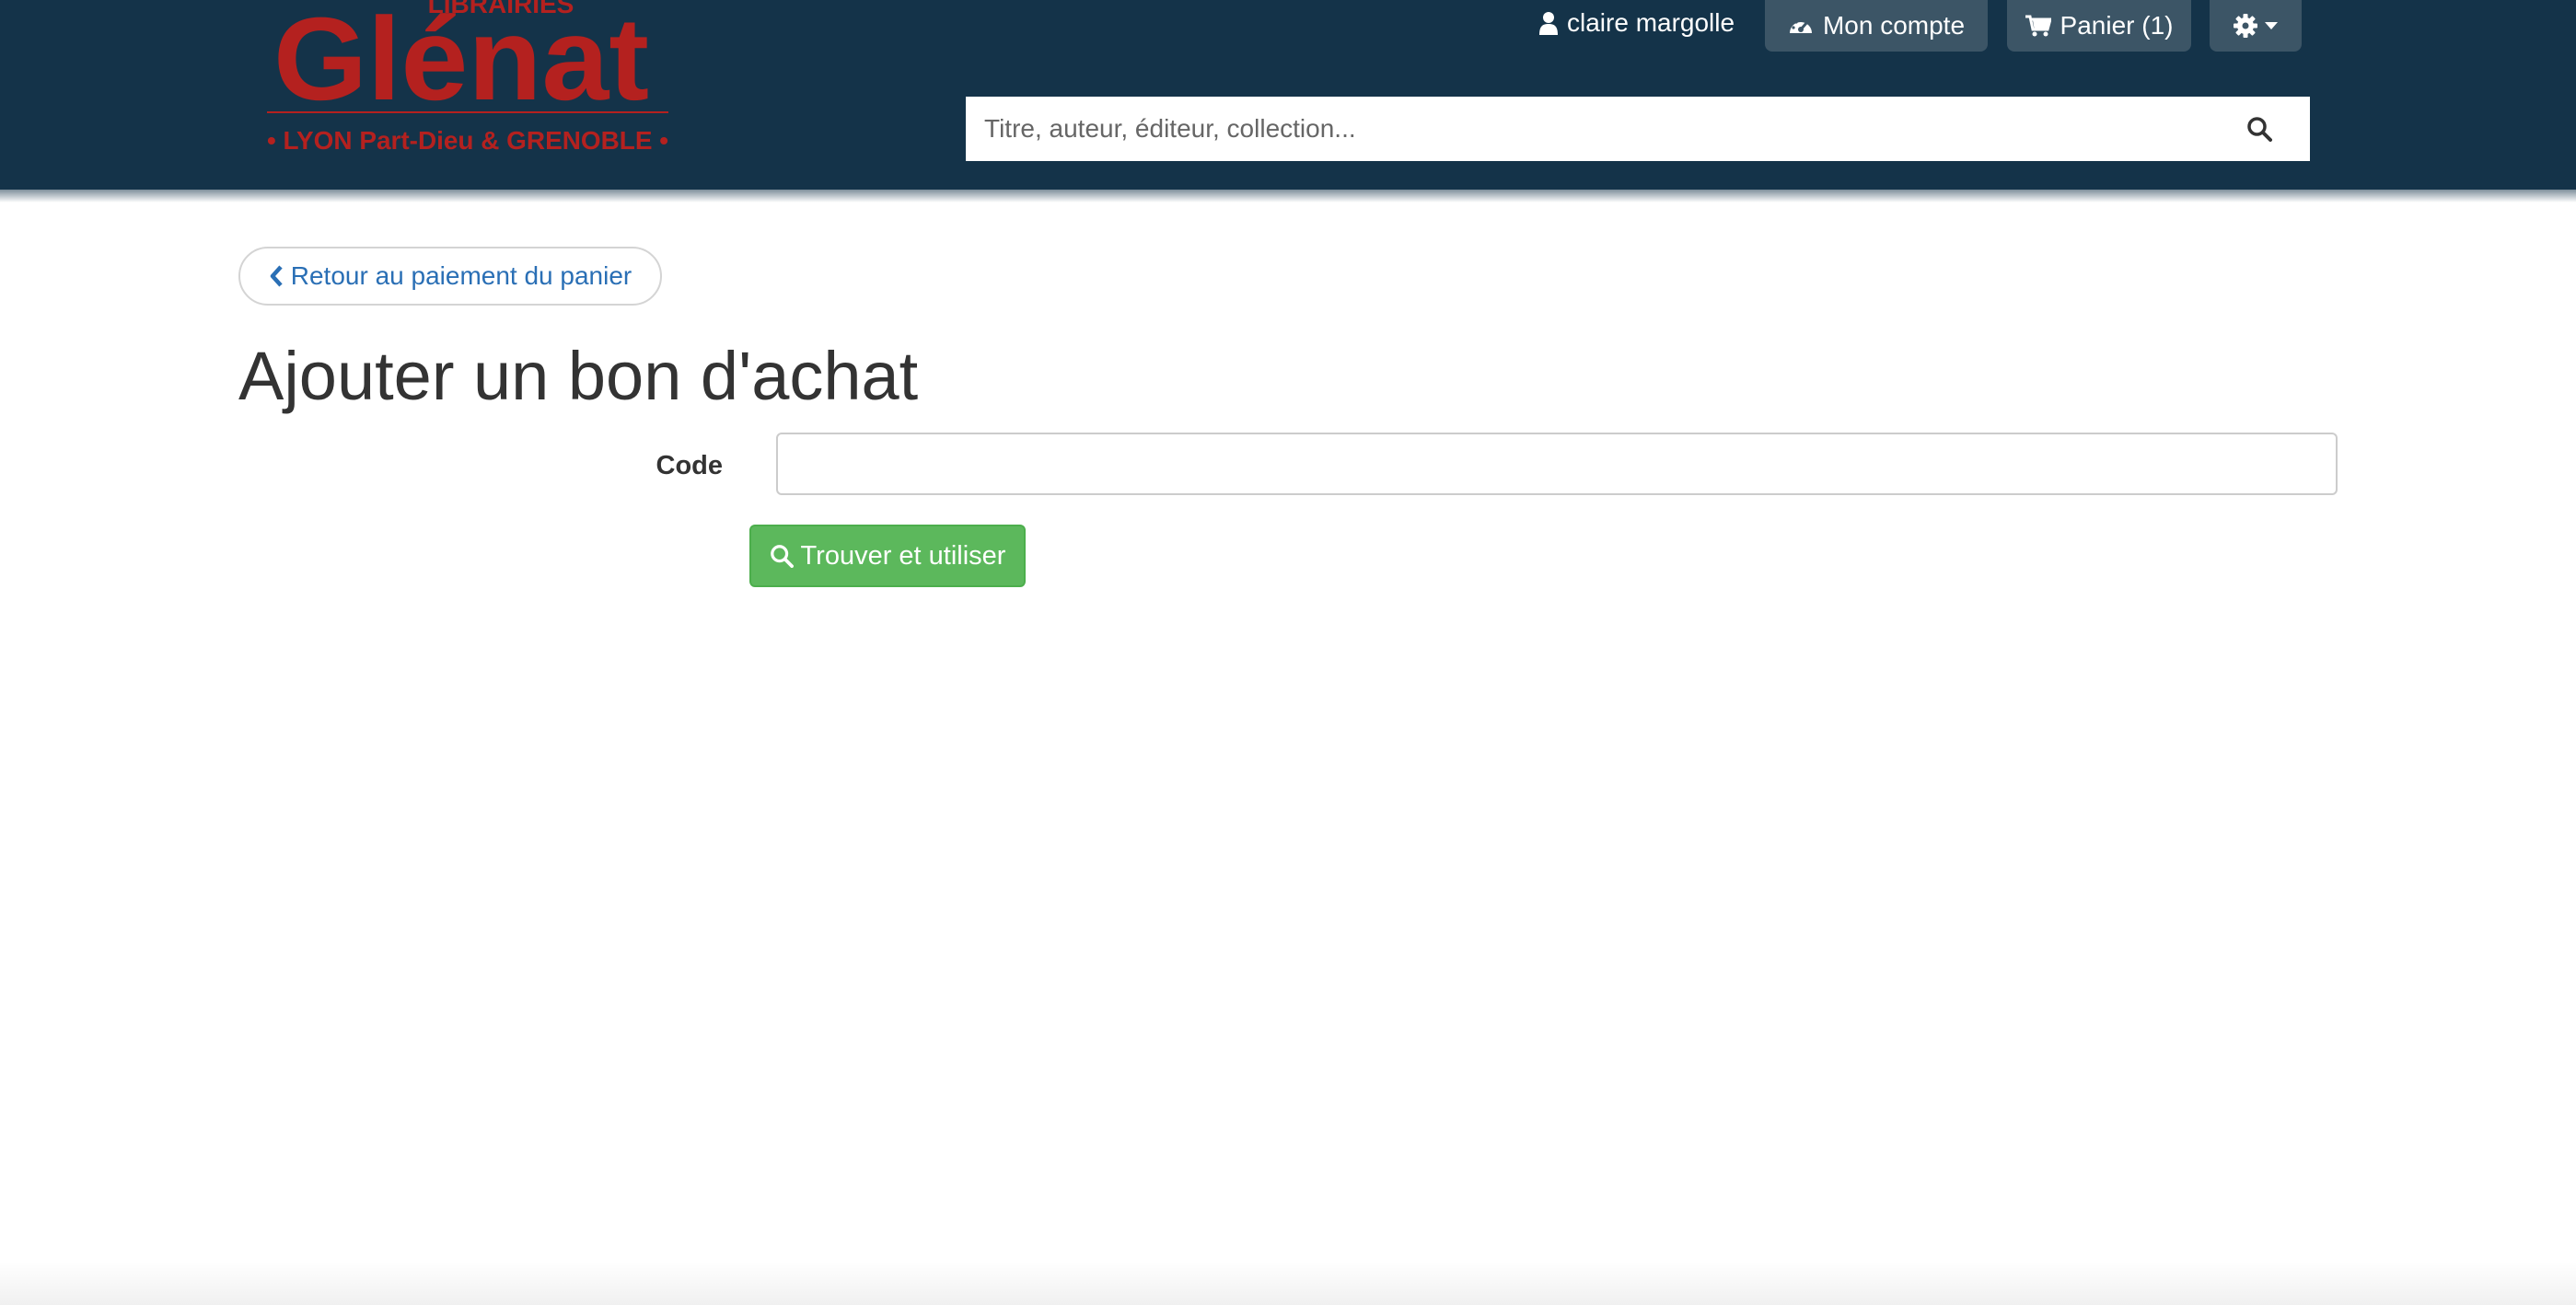 This screenshot has height=1305, width=2576. I want to click on dashboard-icon, so click(1801, 26).